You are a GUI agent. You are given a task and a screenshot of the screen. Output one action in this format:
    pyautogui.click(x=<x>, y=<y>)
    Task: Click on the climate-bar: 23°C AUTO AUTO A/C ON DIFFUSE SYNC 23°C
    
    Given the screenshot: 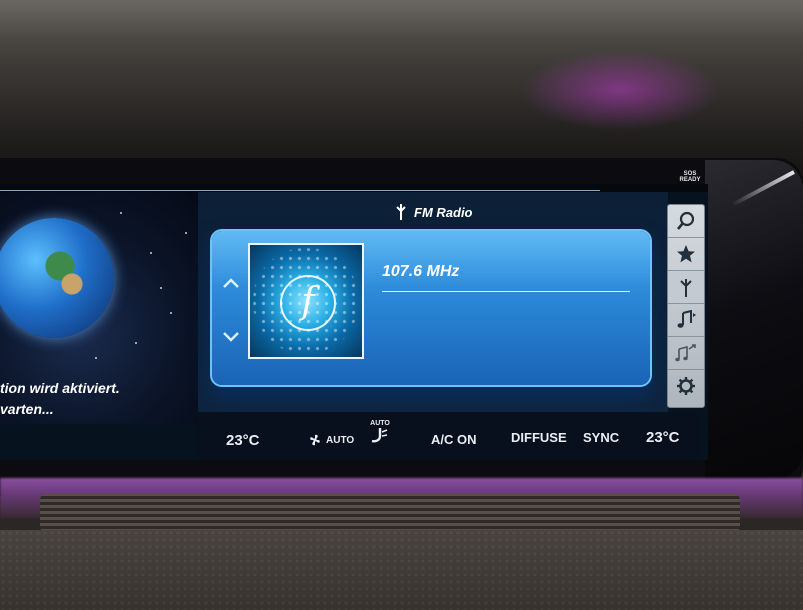 What is the action you would take?
    pyautogui.click(x=448, y=436)
    